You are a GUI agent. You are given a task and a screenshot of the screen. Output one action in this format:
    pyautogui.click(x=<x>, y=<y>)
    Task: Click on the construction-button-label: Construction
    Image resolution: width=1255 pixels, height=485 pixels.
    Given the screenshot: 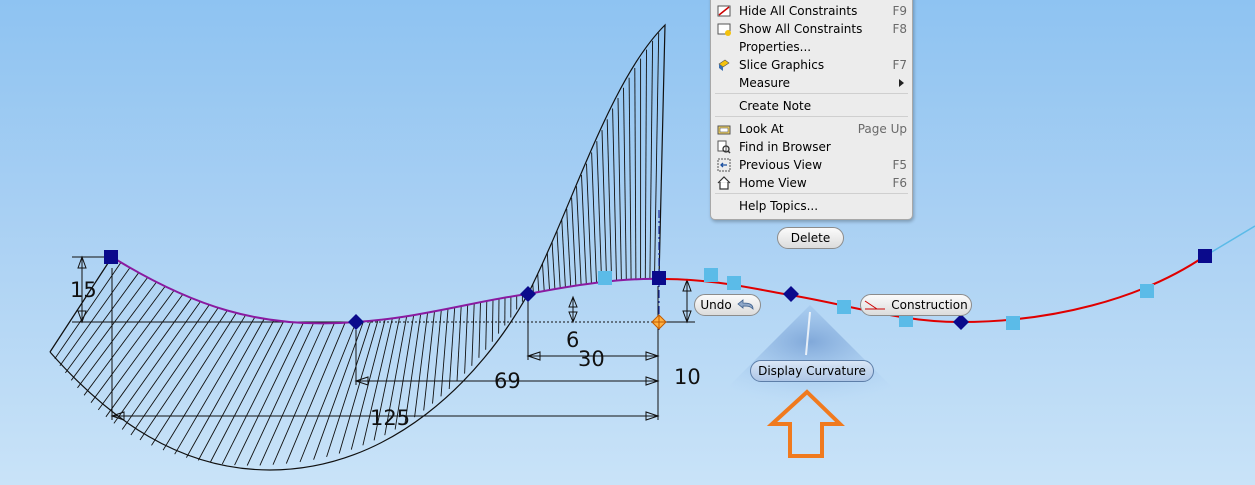 What is the action you would take?
    pyautogui.click(x=929, y=305)
    